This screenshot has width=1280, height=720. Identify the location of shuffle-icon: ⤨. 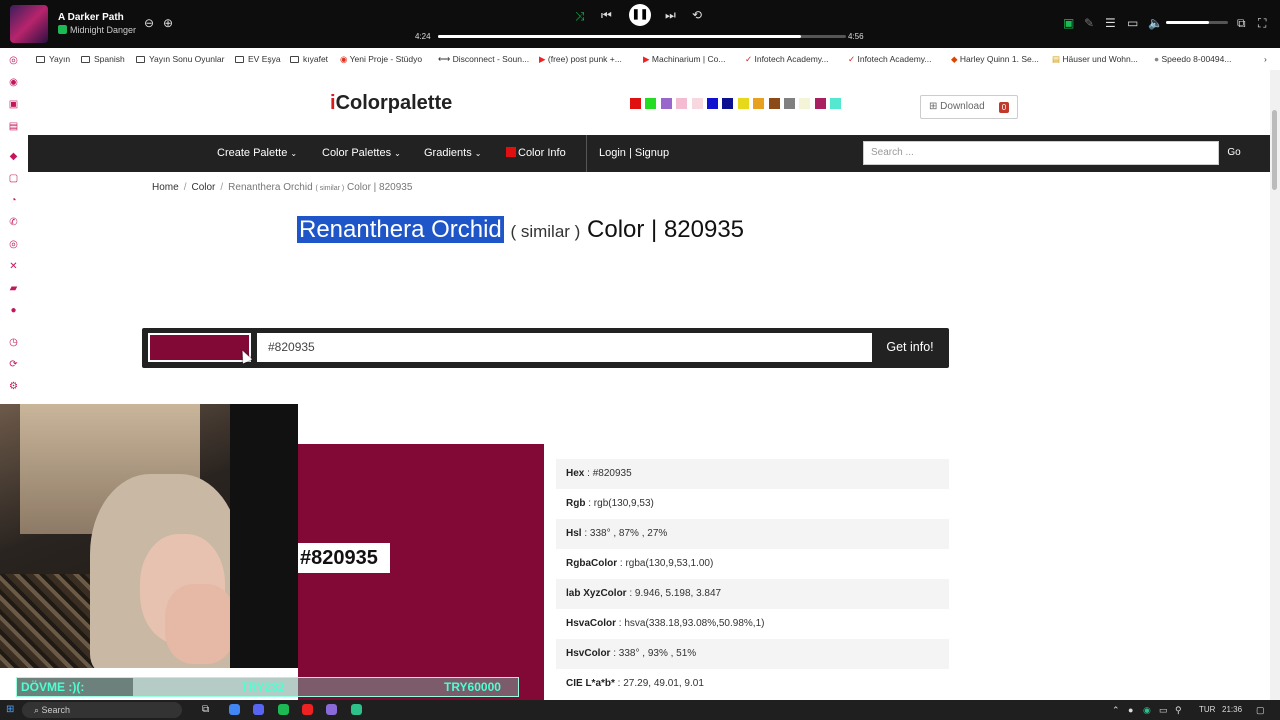
(580, 16).